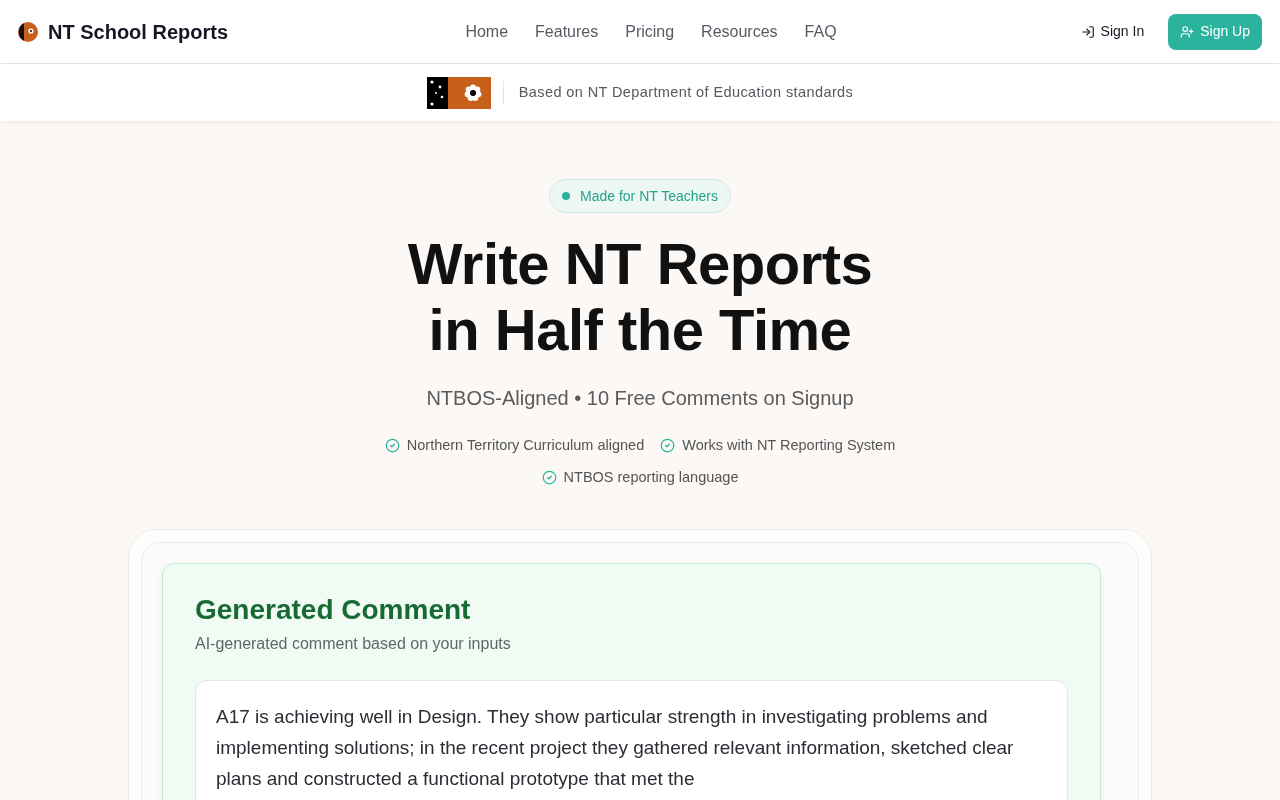 Image resolution: width=1280 pixels, height=800 pixels. What do you see at coordinates (640, 398) in the screenshot?
I see `hero-subtitle: NTBOS-Aligned • 10 Free Comments on Signup` at bounding box center [640, 398].